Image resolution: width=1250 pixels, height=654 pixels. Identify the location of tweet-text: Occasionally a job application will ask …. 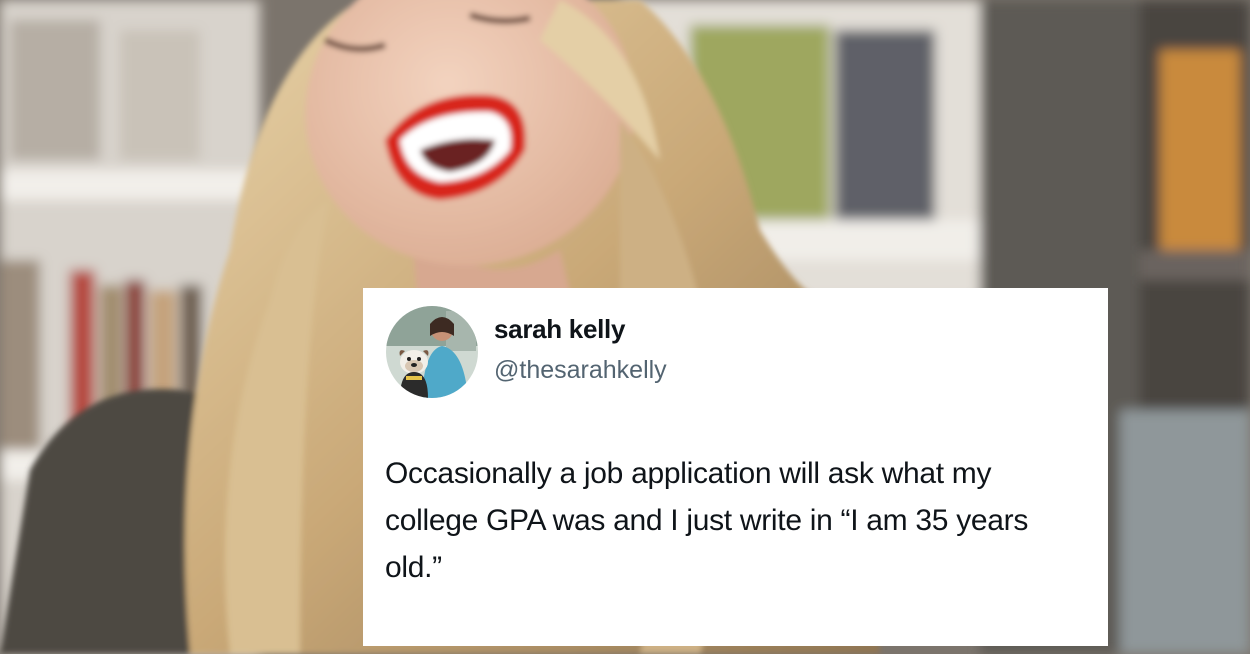
(707, 520).